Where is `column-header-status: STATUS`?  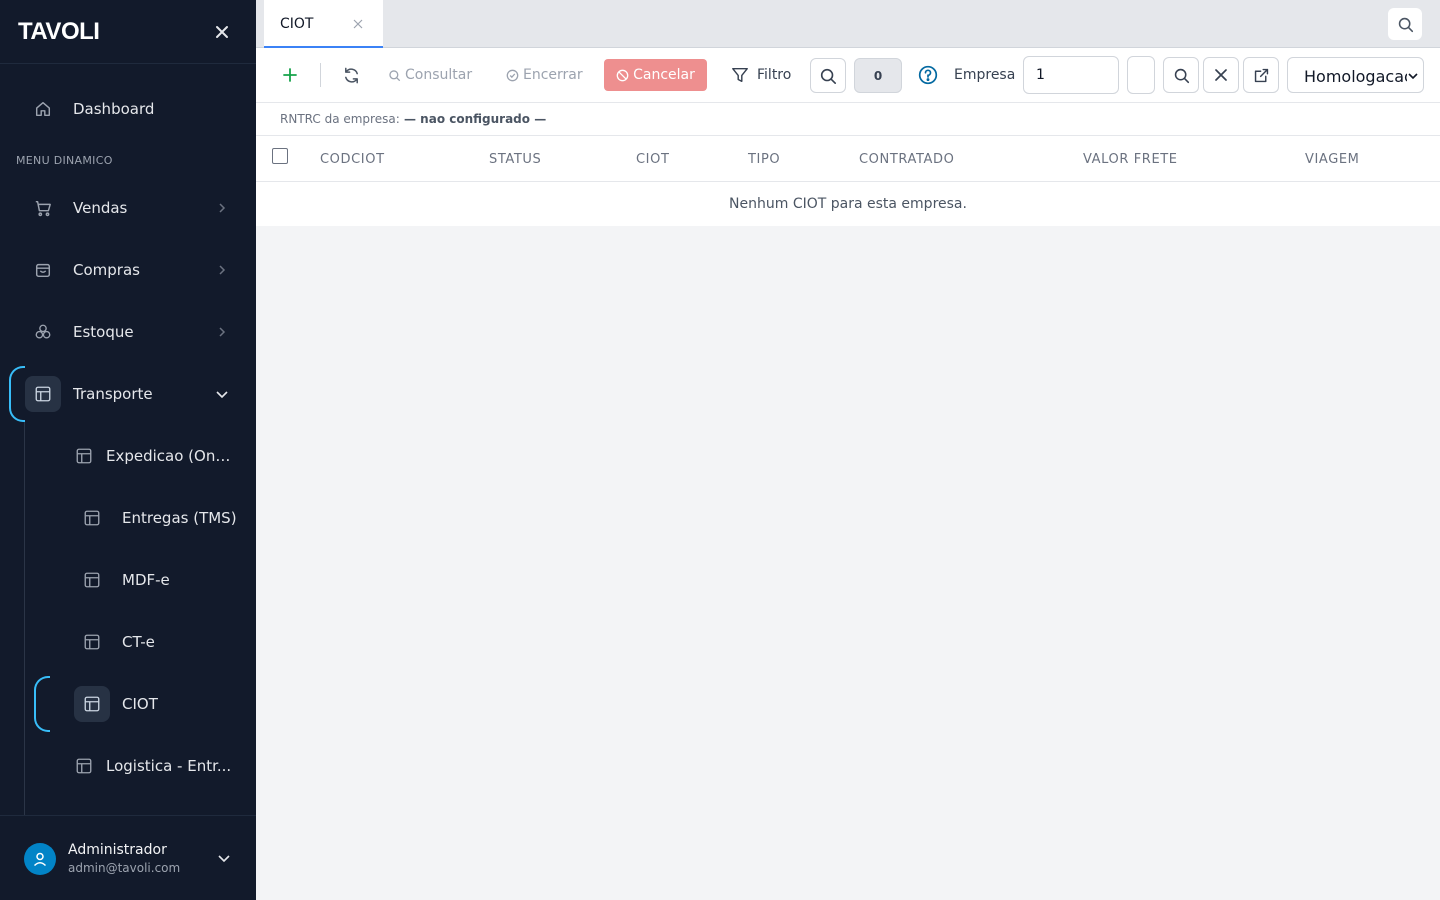
column-header-status: STATUS is located at coordinates (515, 159).